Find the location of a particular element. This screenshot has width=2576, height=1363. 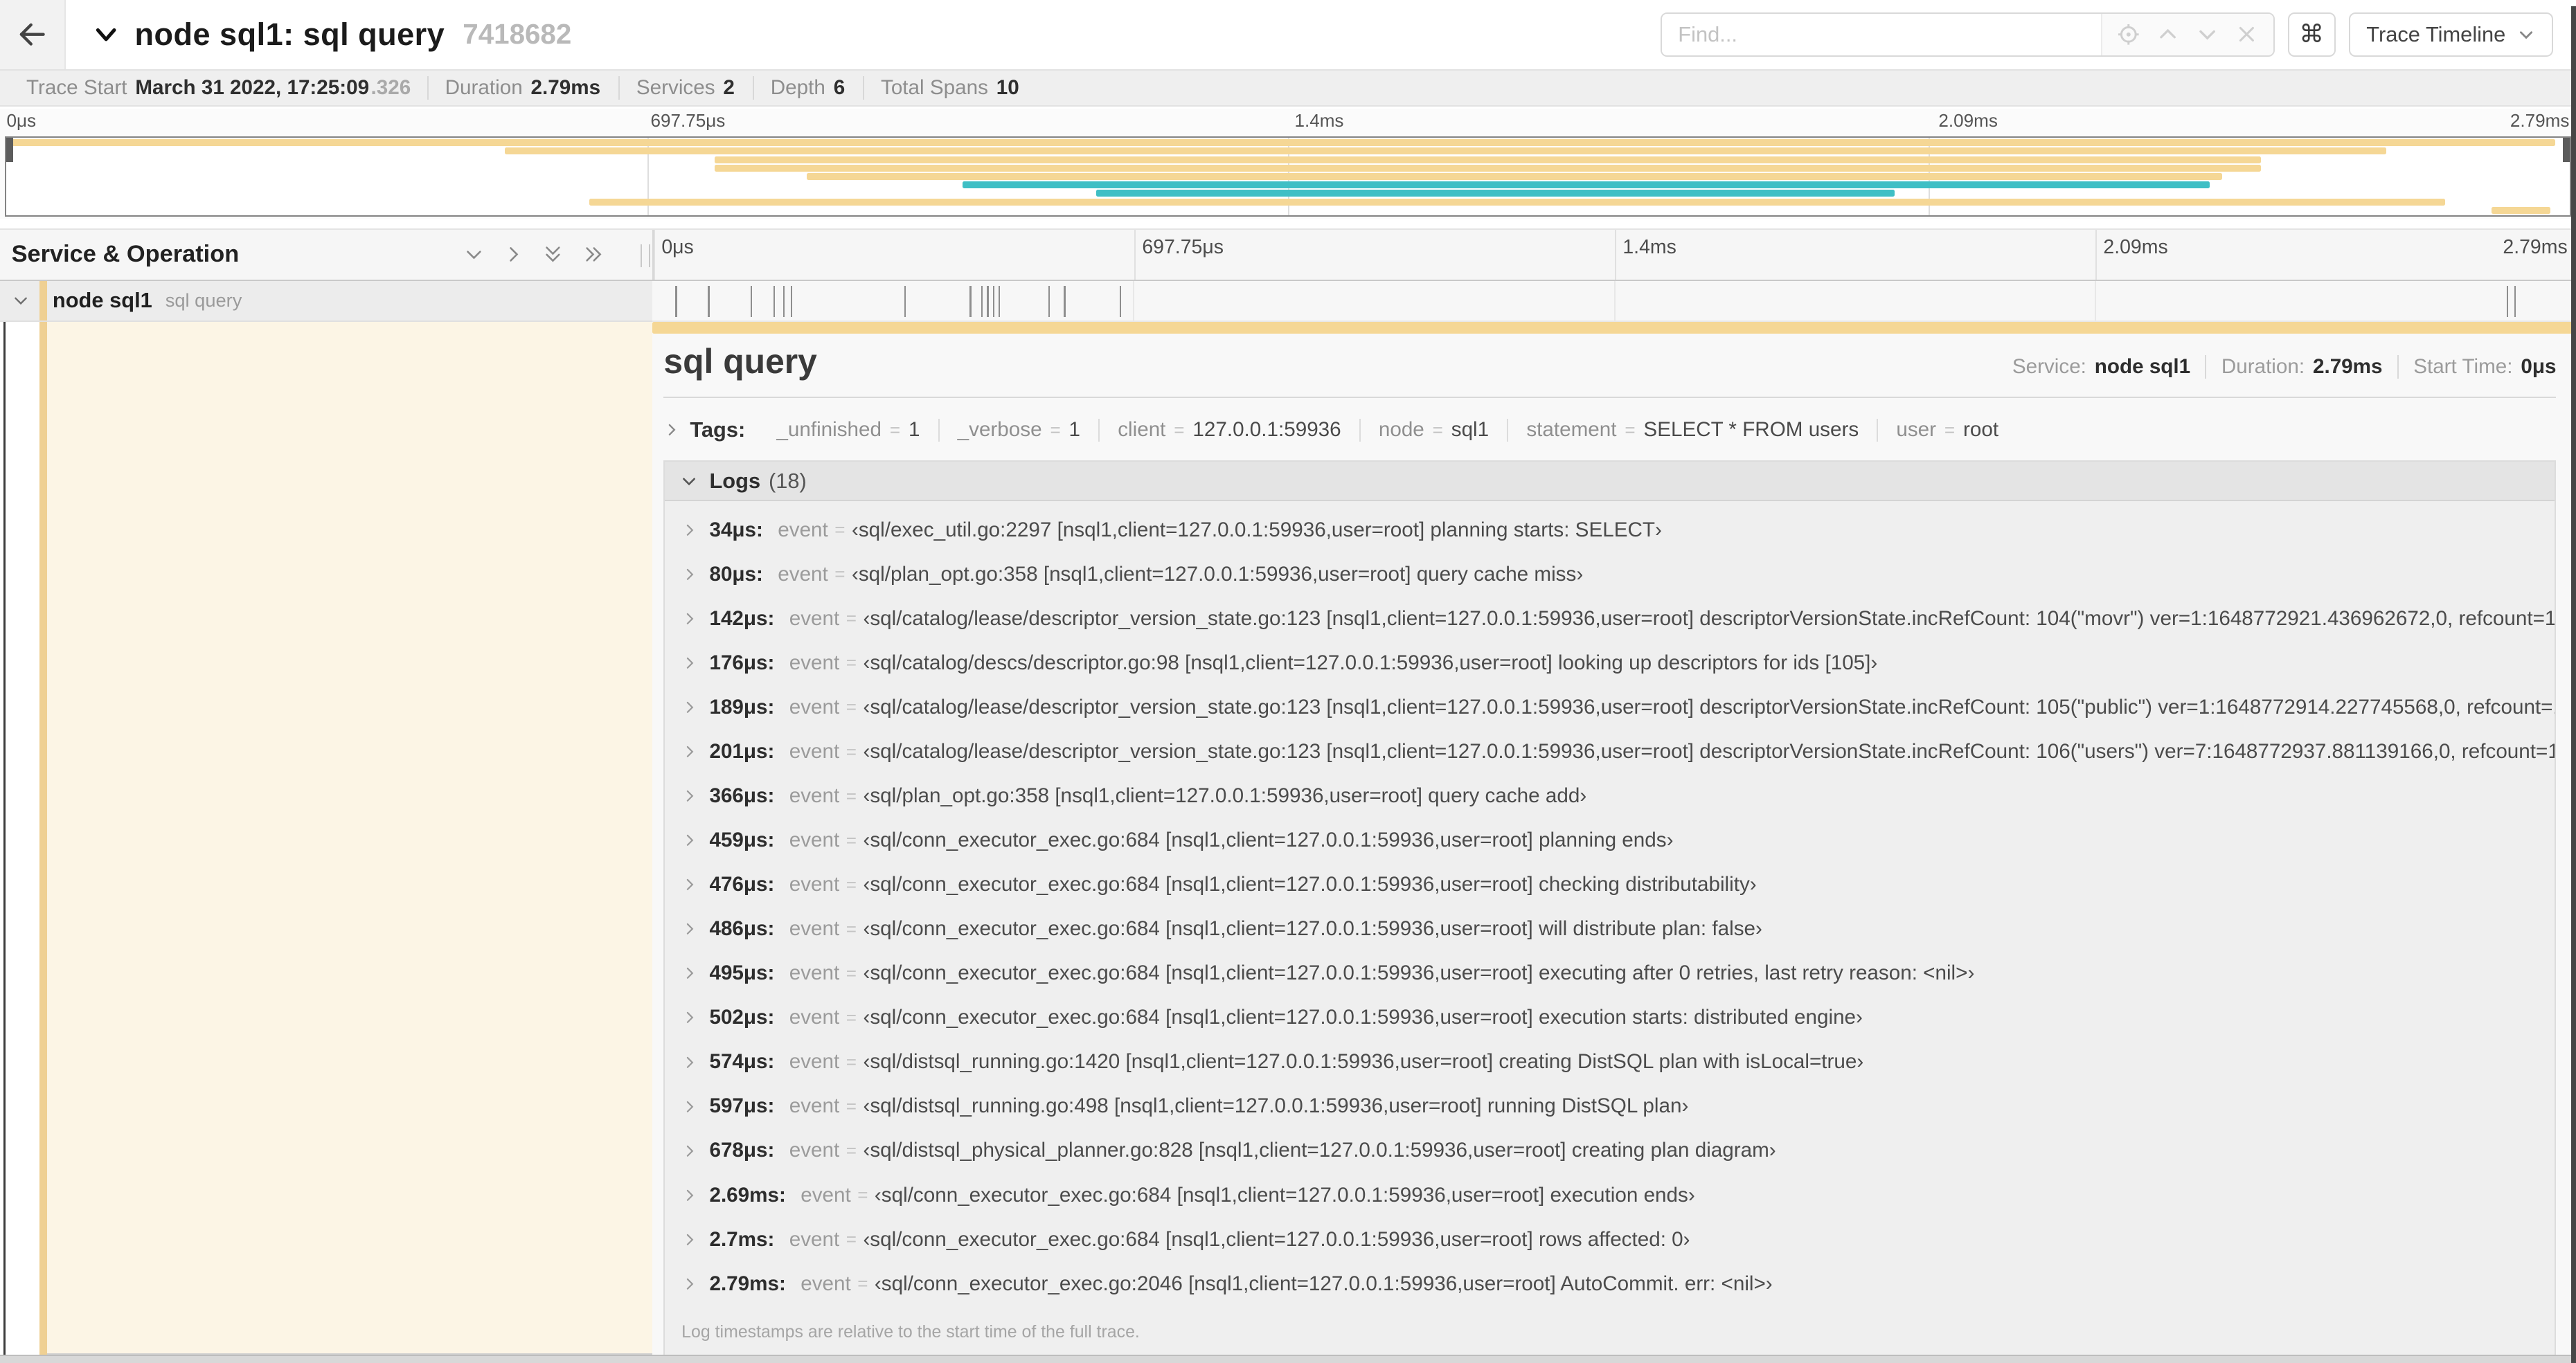

log-timestamp: 80μs: is located at coordinates (736, 574).